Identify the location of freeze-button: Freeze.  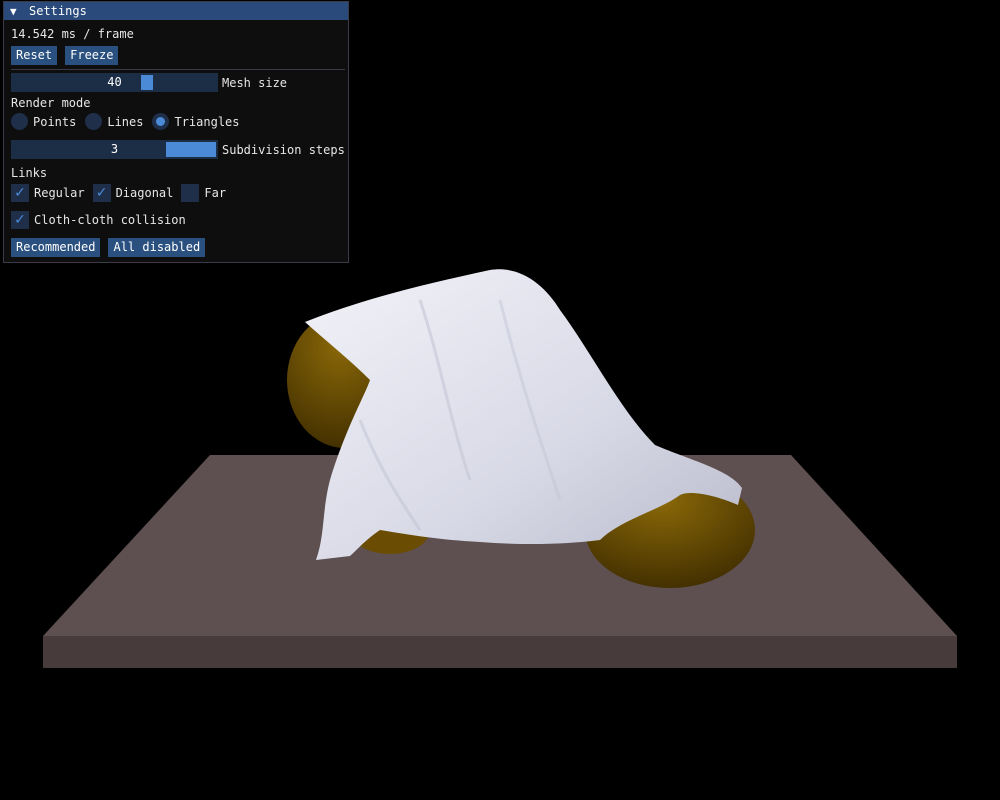
(92, 55).